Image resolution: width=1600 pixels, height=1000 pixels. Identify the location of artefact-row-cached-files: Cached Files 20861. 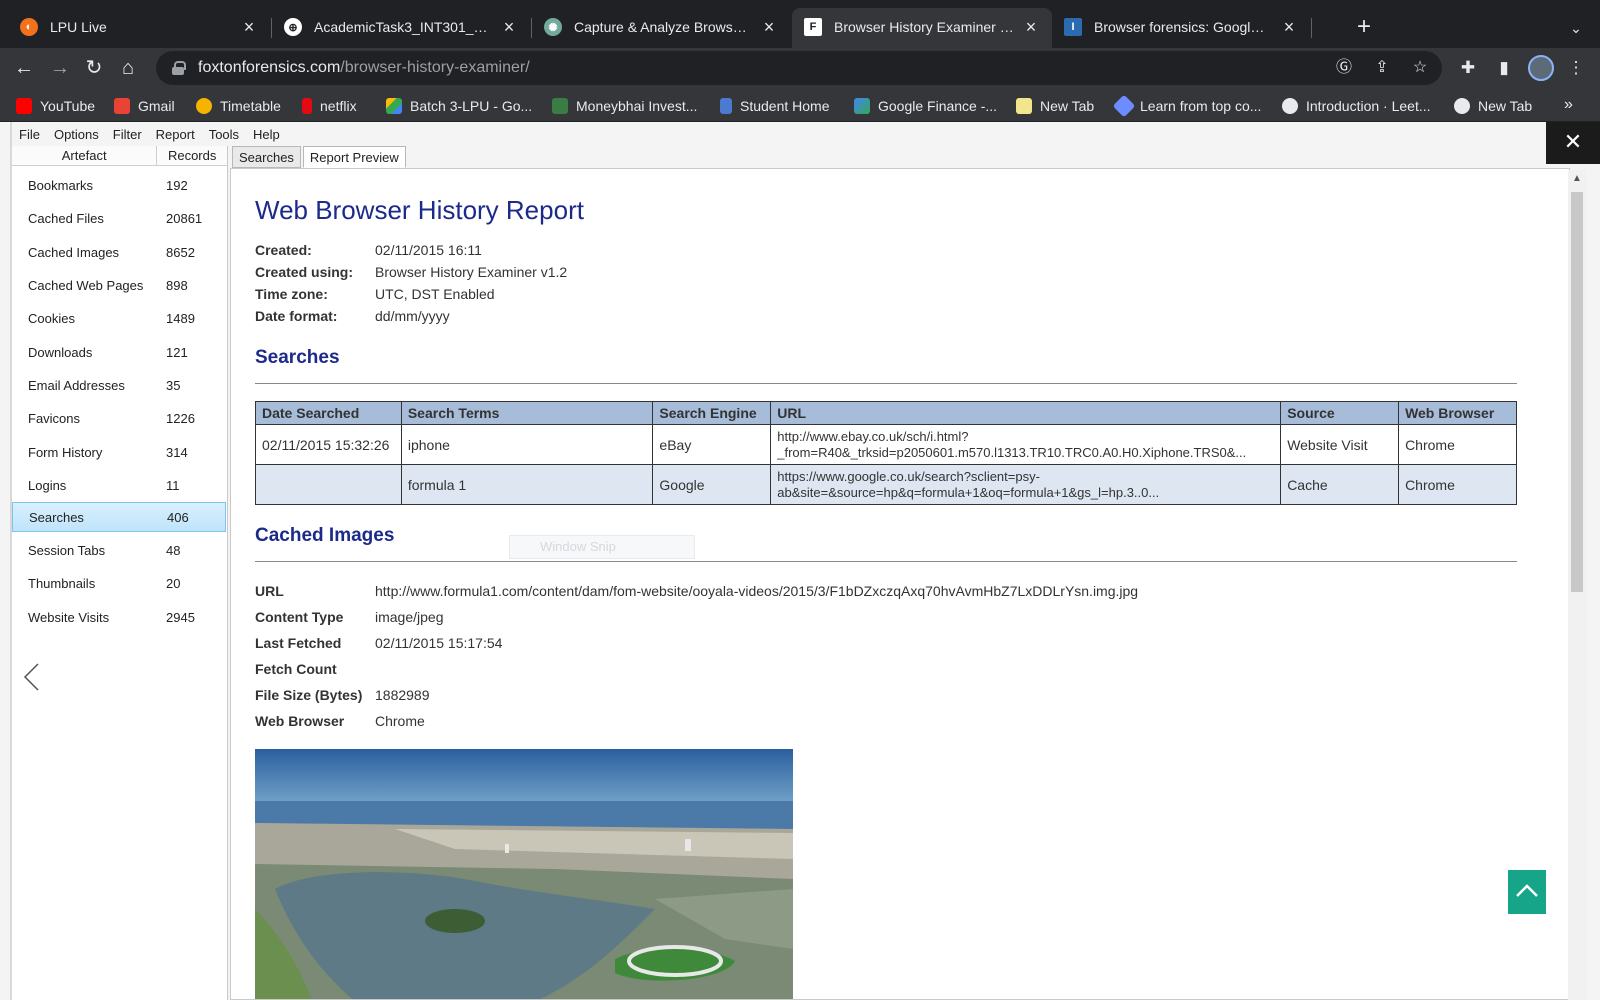
(119, 218).